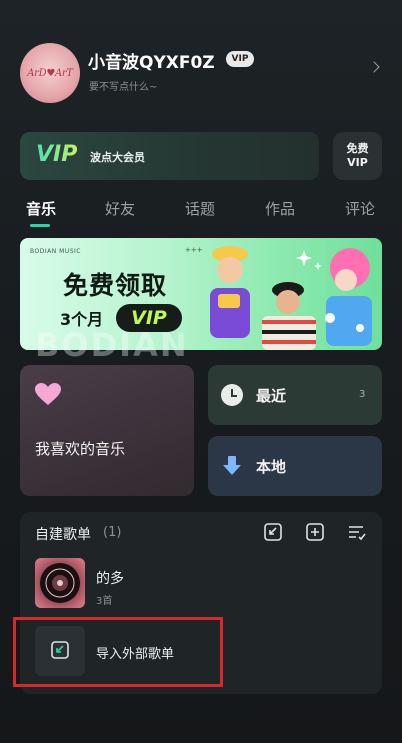  What do you see at coordinates (357, 148) in the screenshot?
I see `free-vip-line1: 免费` at bounding box center [357, 148].